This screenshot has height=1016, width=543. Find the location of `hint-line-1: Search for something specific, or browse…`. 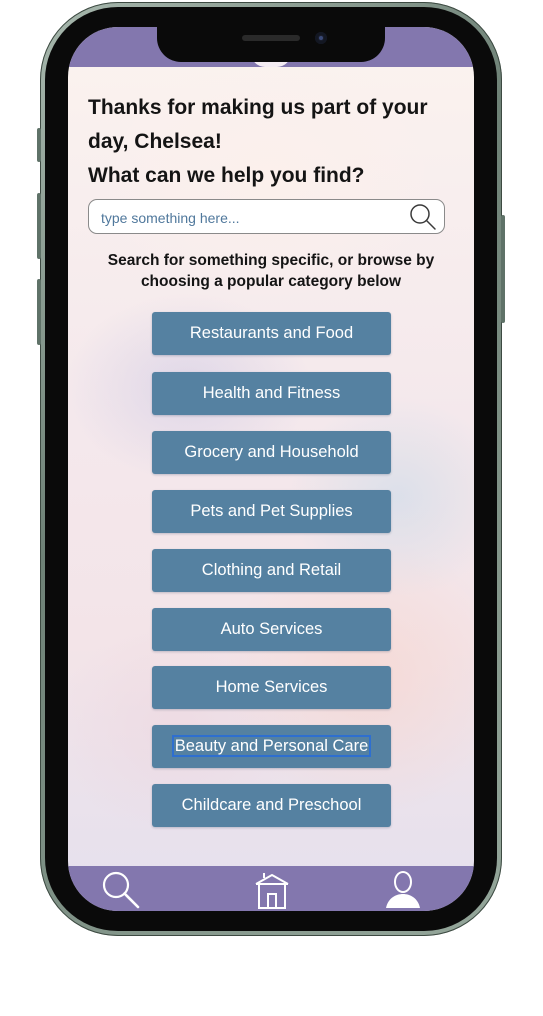

hint-line-1: Search for something specific, or browse… is located at coordinates (271, 260).